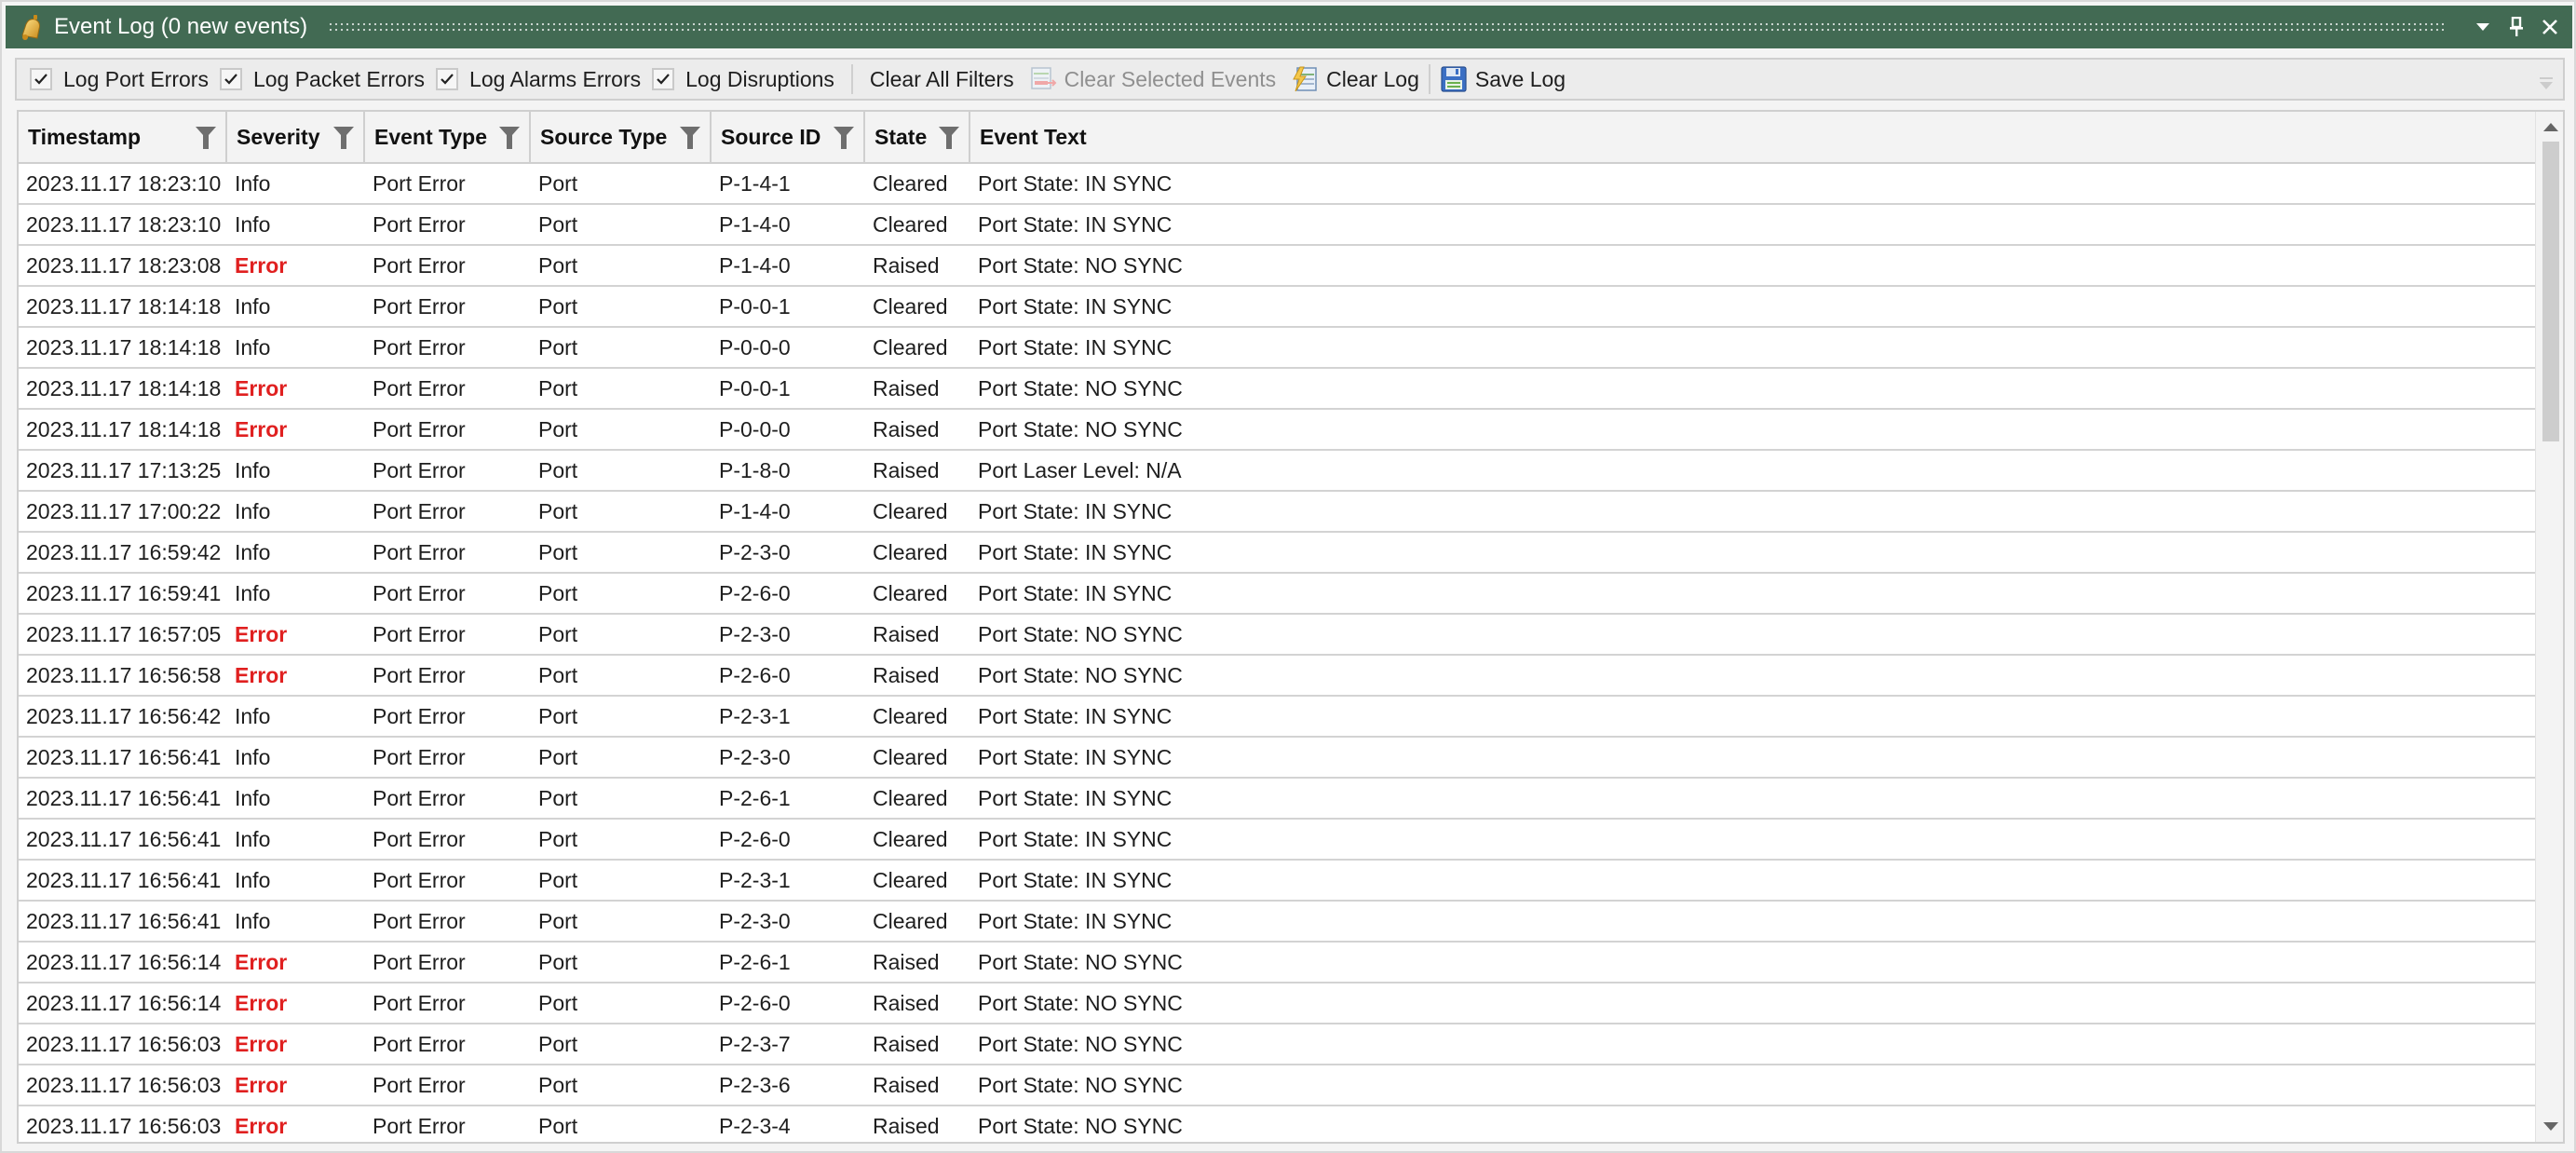 The height and width of the screenshot is (1153, 2576). What do you see at coordinates (755, 511) in the screenshot?
I see `cell-source-id: P-1-4-0` at bounding box center [755, 511].